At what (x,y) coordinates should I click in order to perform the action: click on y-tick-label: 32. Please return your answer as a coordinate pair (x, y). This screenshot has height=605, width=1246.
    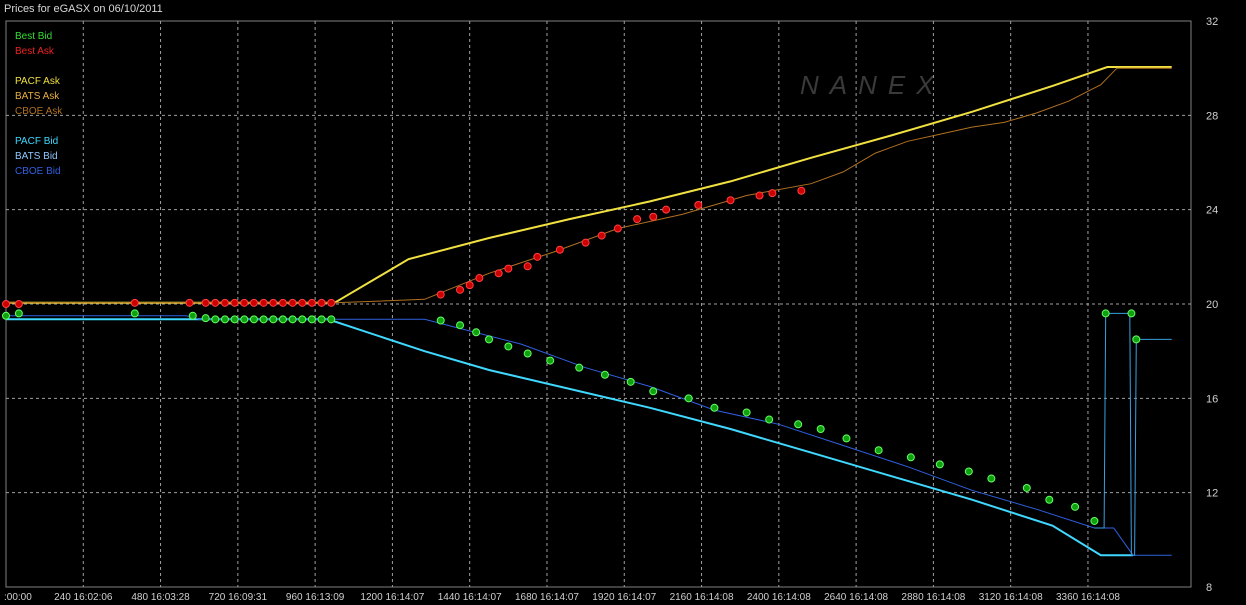
    Looking at the image, I should click on (1212, 22).